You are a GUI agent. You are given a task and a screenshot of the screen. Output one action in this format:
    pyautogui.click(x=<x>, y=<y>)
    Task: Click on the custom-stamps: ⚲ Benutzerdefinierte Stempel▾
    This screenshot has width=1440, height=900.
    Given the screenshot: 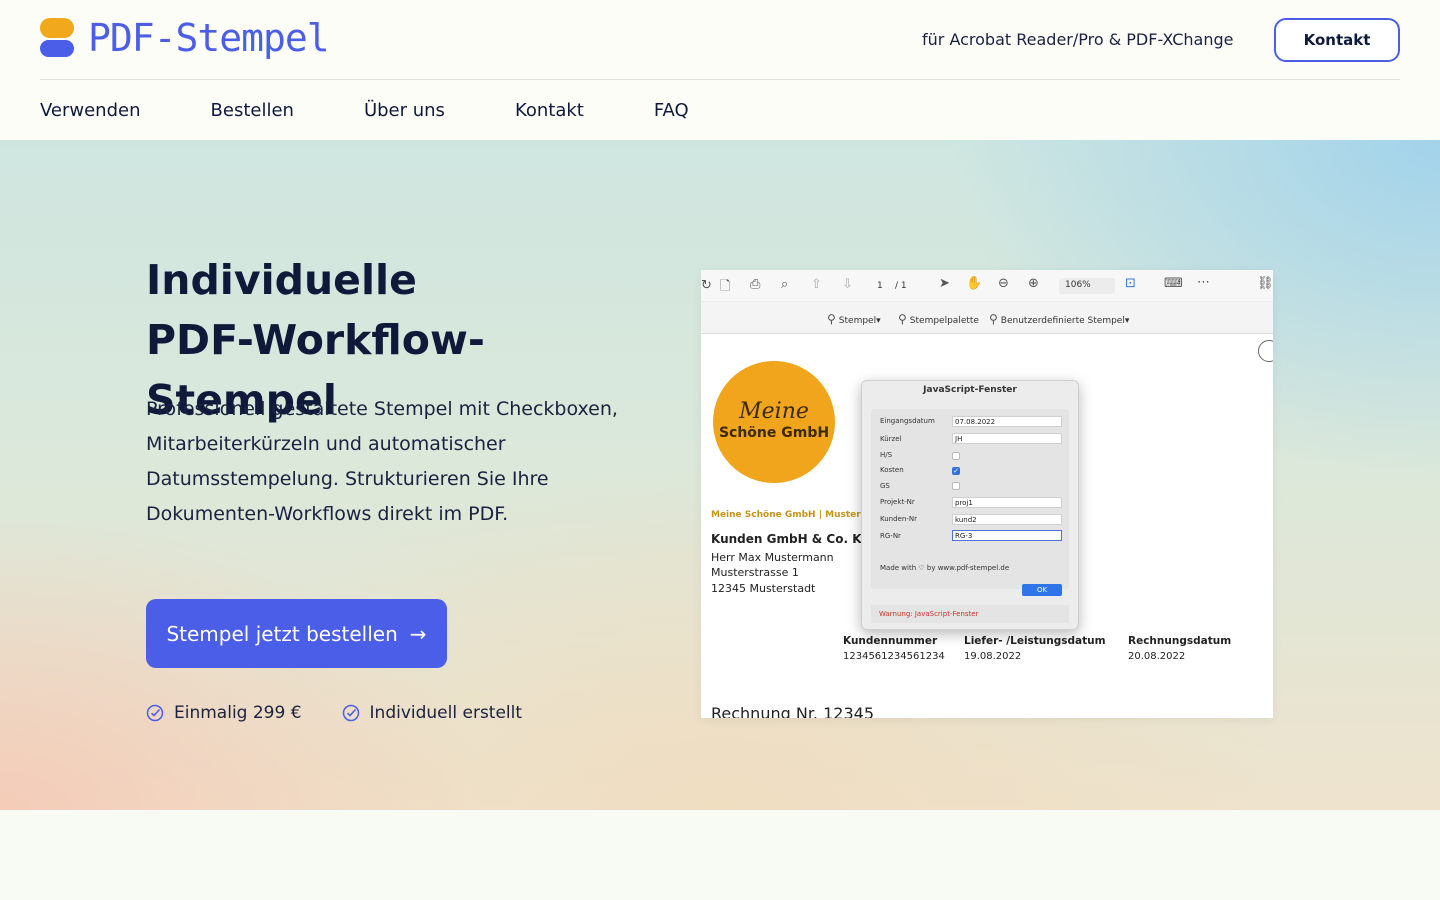 What is the action you would take?
    pyautogui.click(x=1059, y=319)
    